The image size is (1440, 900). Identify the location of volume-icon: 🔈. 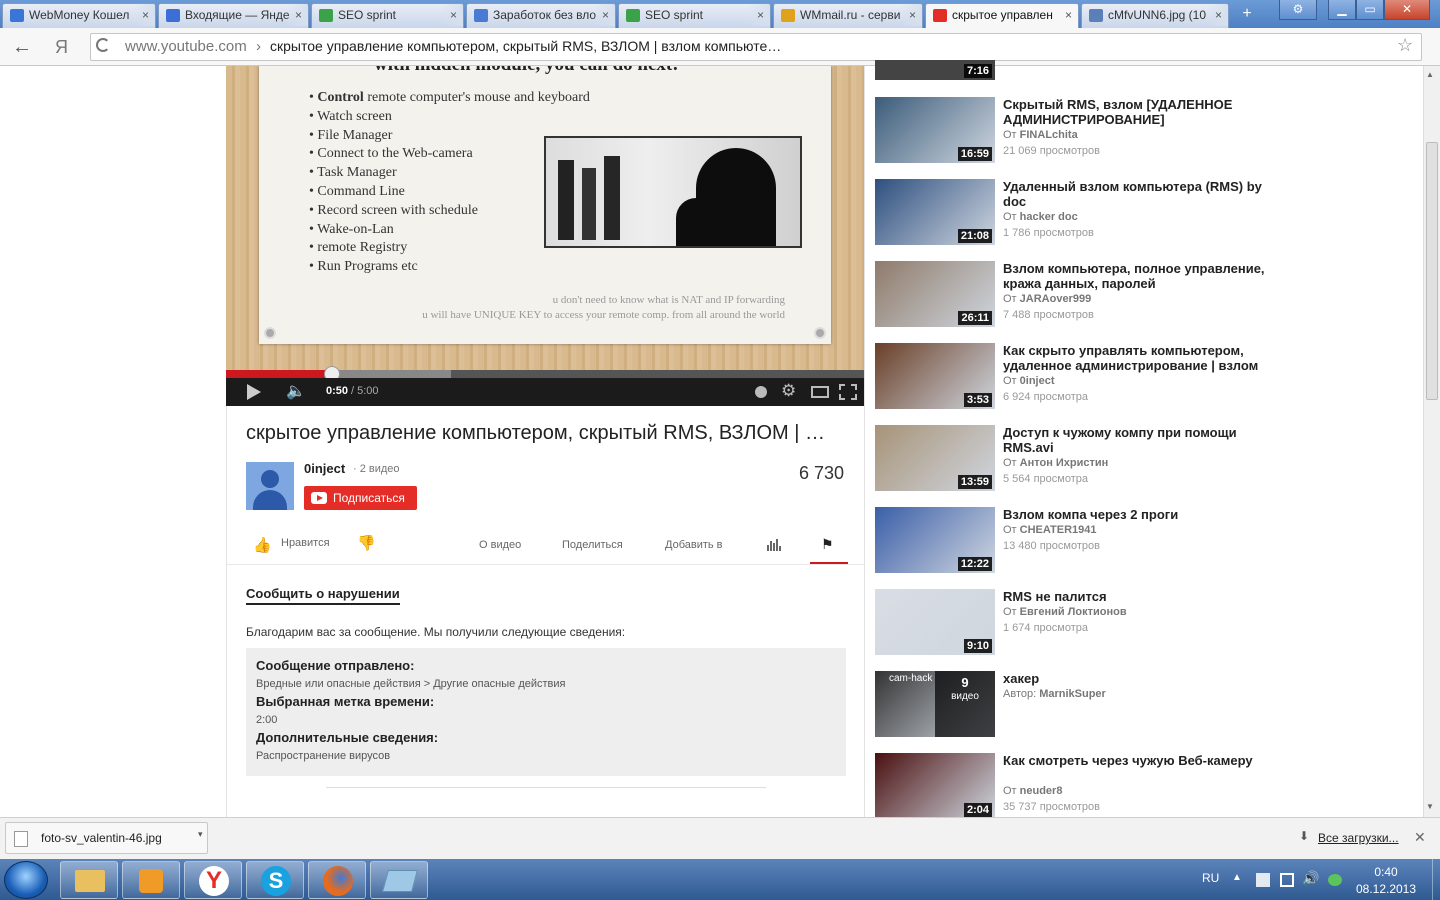
(296, 391).